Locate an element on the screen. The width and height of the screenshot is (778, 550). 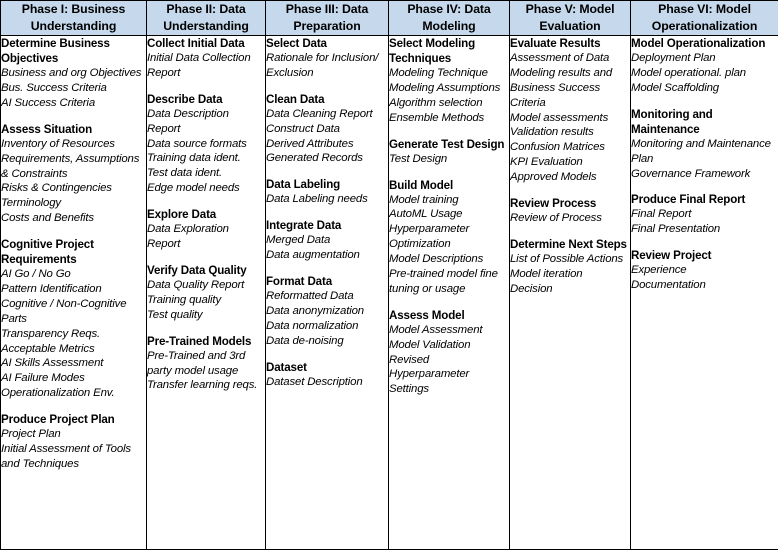
task-item: Model iteration is located at coordinates (546, 273).